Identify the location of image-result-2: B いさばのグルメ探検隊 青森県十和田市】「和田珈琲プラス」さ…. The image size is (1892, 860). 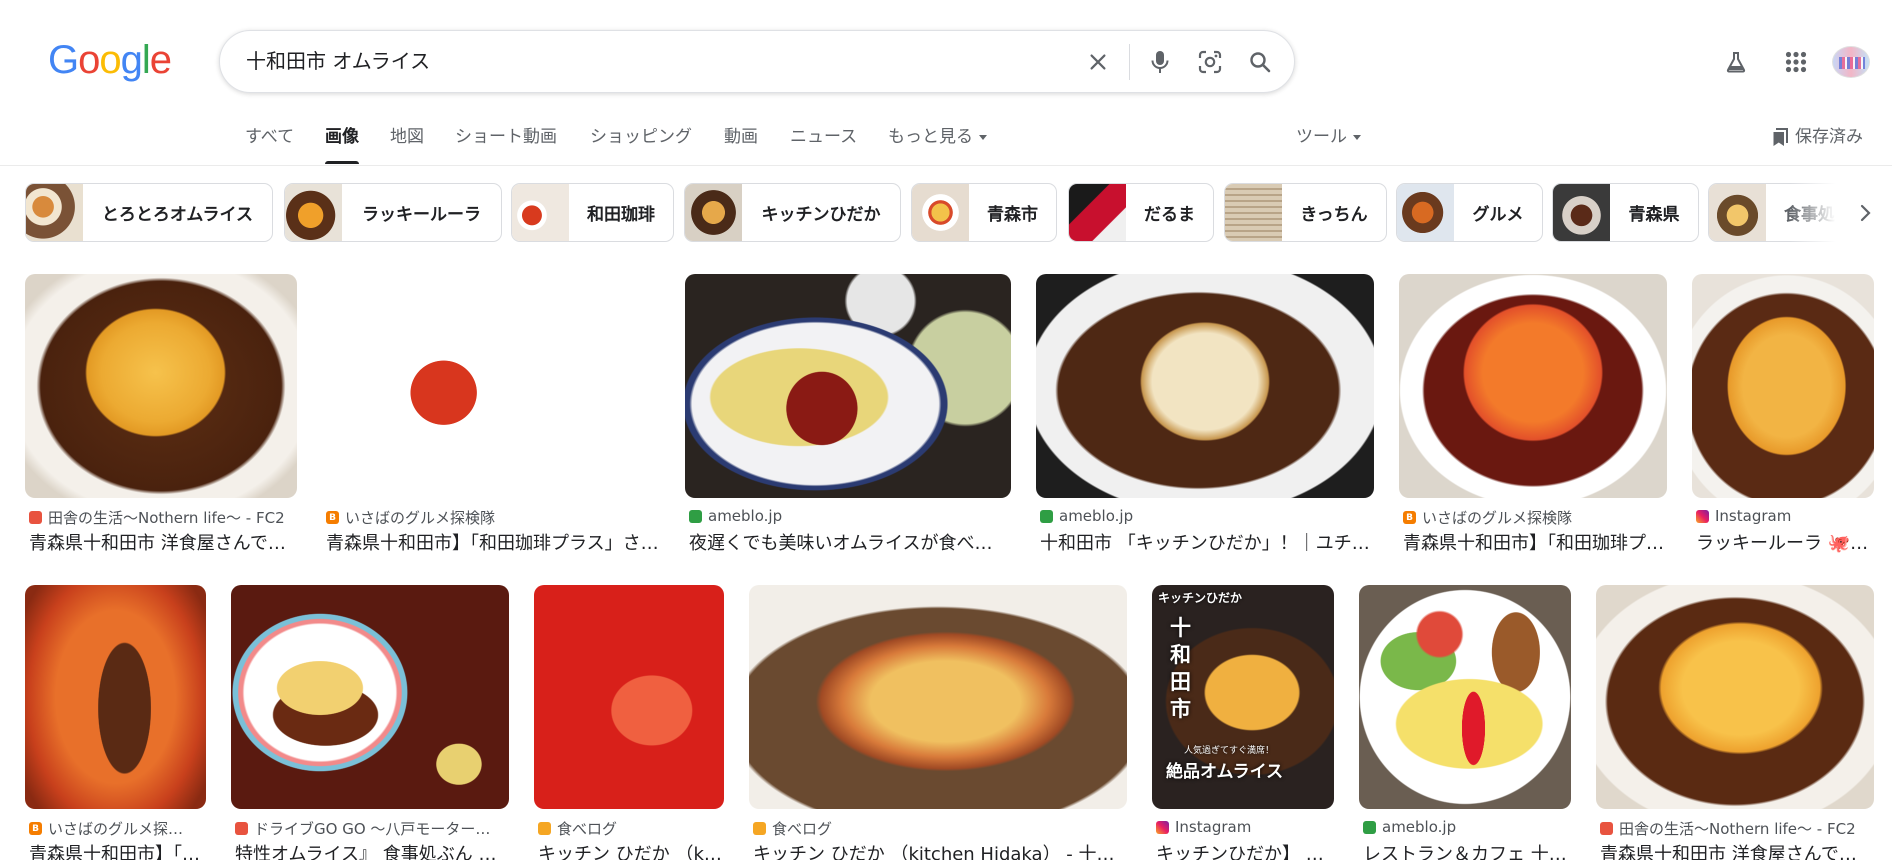
(491, 415).